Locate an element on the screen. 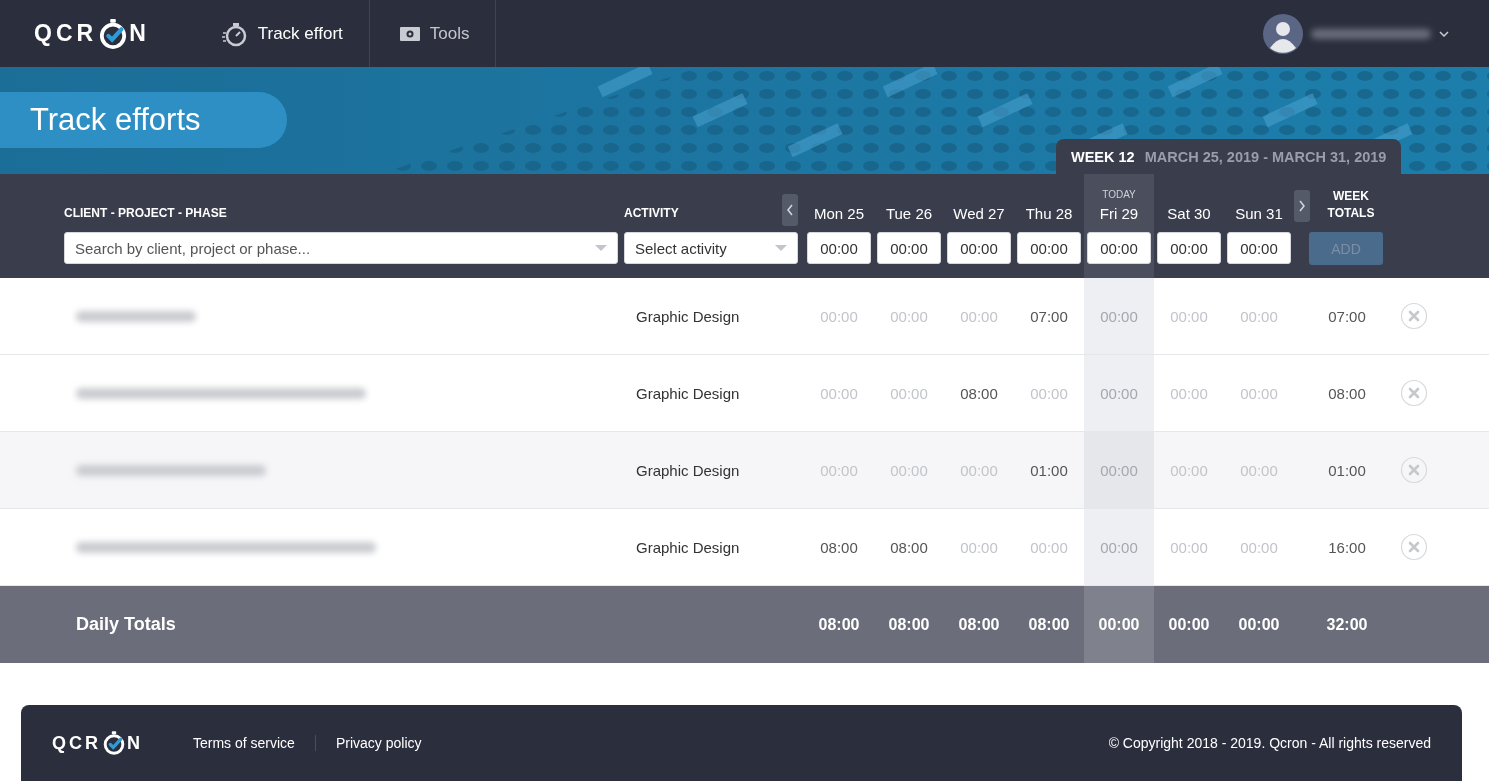 The width and height of the screenshot is (1489, 782). previous-week-button is located at coordinates (790, 210).